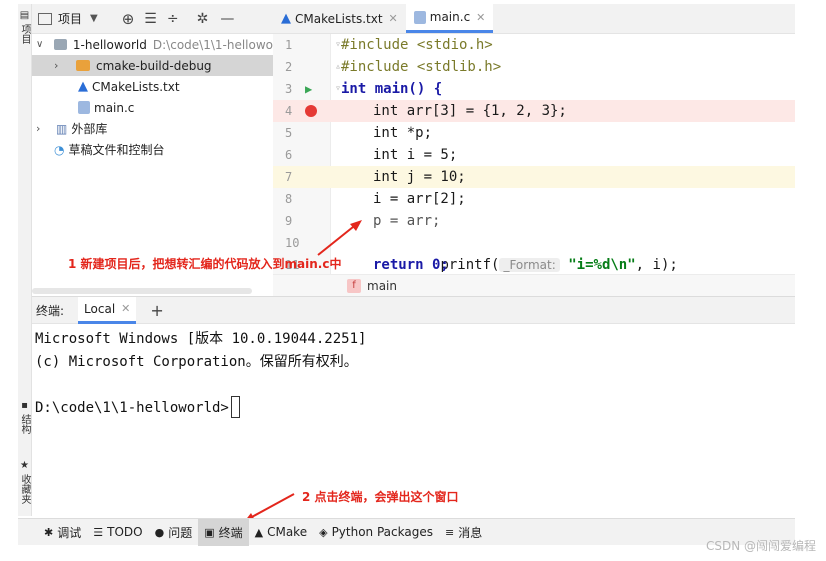 The width and height of the screenshot is (826, 561). What do you see at coordinates (24, 405) in the screenshot?
I see `structure-tool-icon: ▪` at bounding box center [24, 405].